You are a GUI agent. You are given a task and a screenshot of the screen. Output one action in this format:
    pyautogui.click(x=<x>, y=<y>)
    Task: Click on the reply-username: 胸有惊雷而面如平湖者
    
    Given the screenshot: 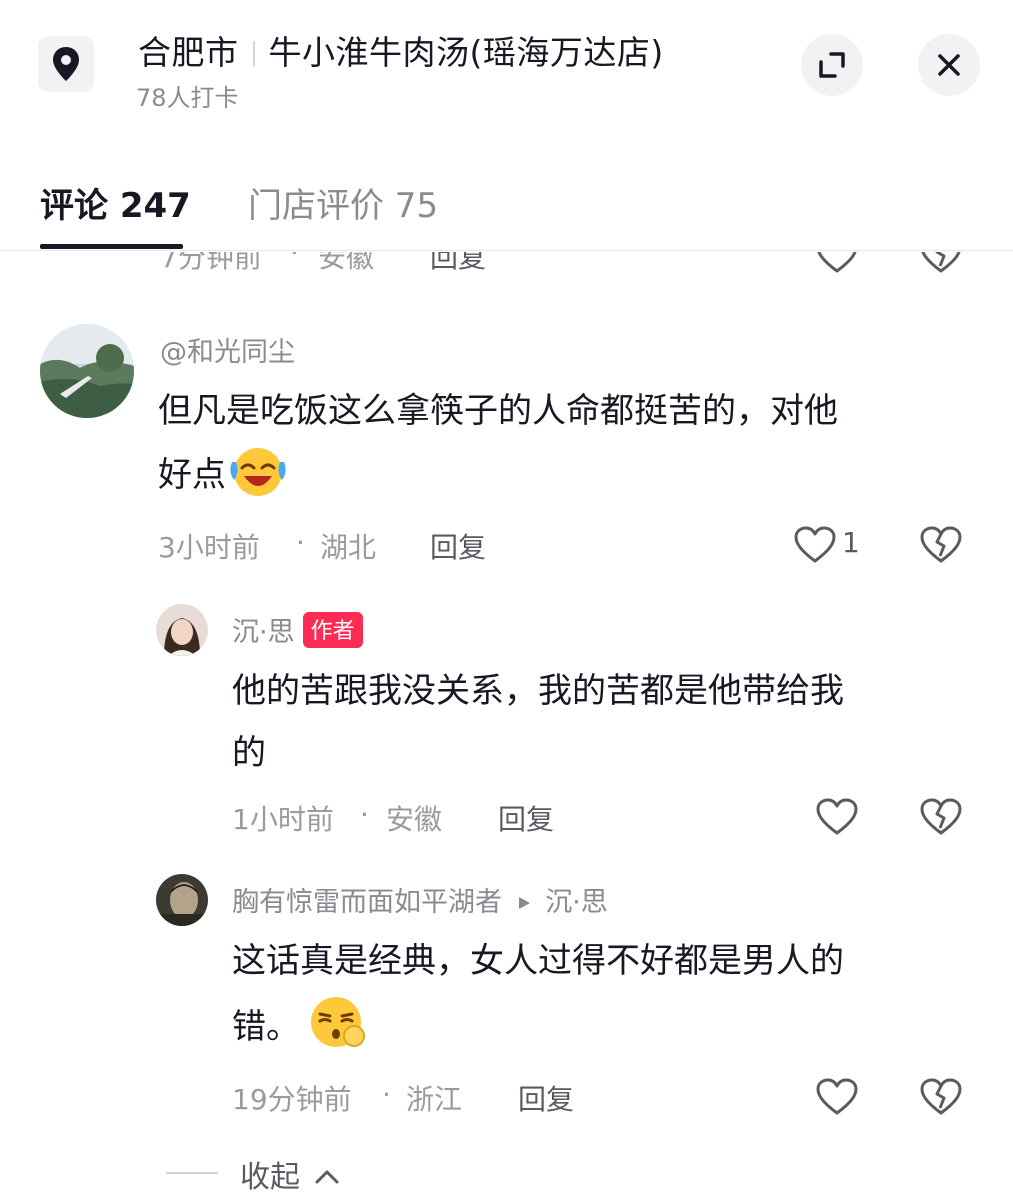 What is the action you would take?
    pyautogui.click(x=367, y=902)
    